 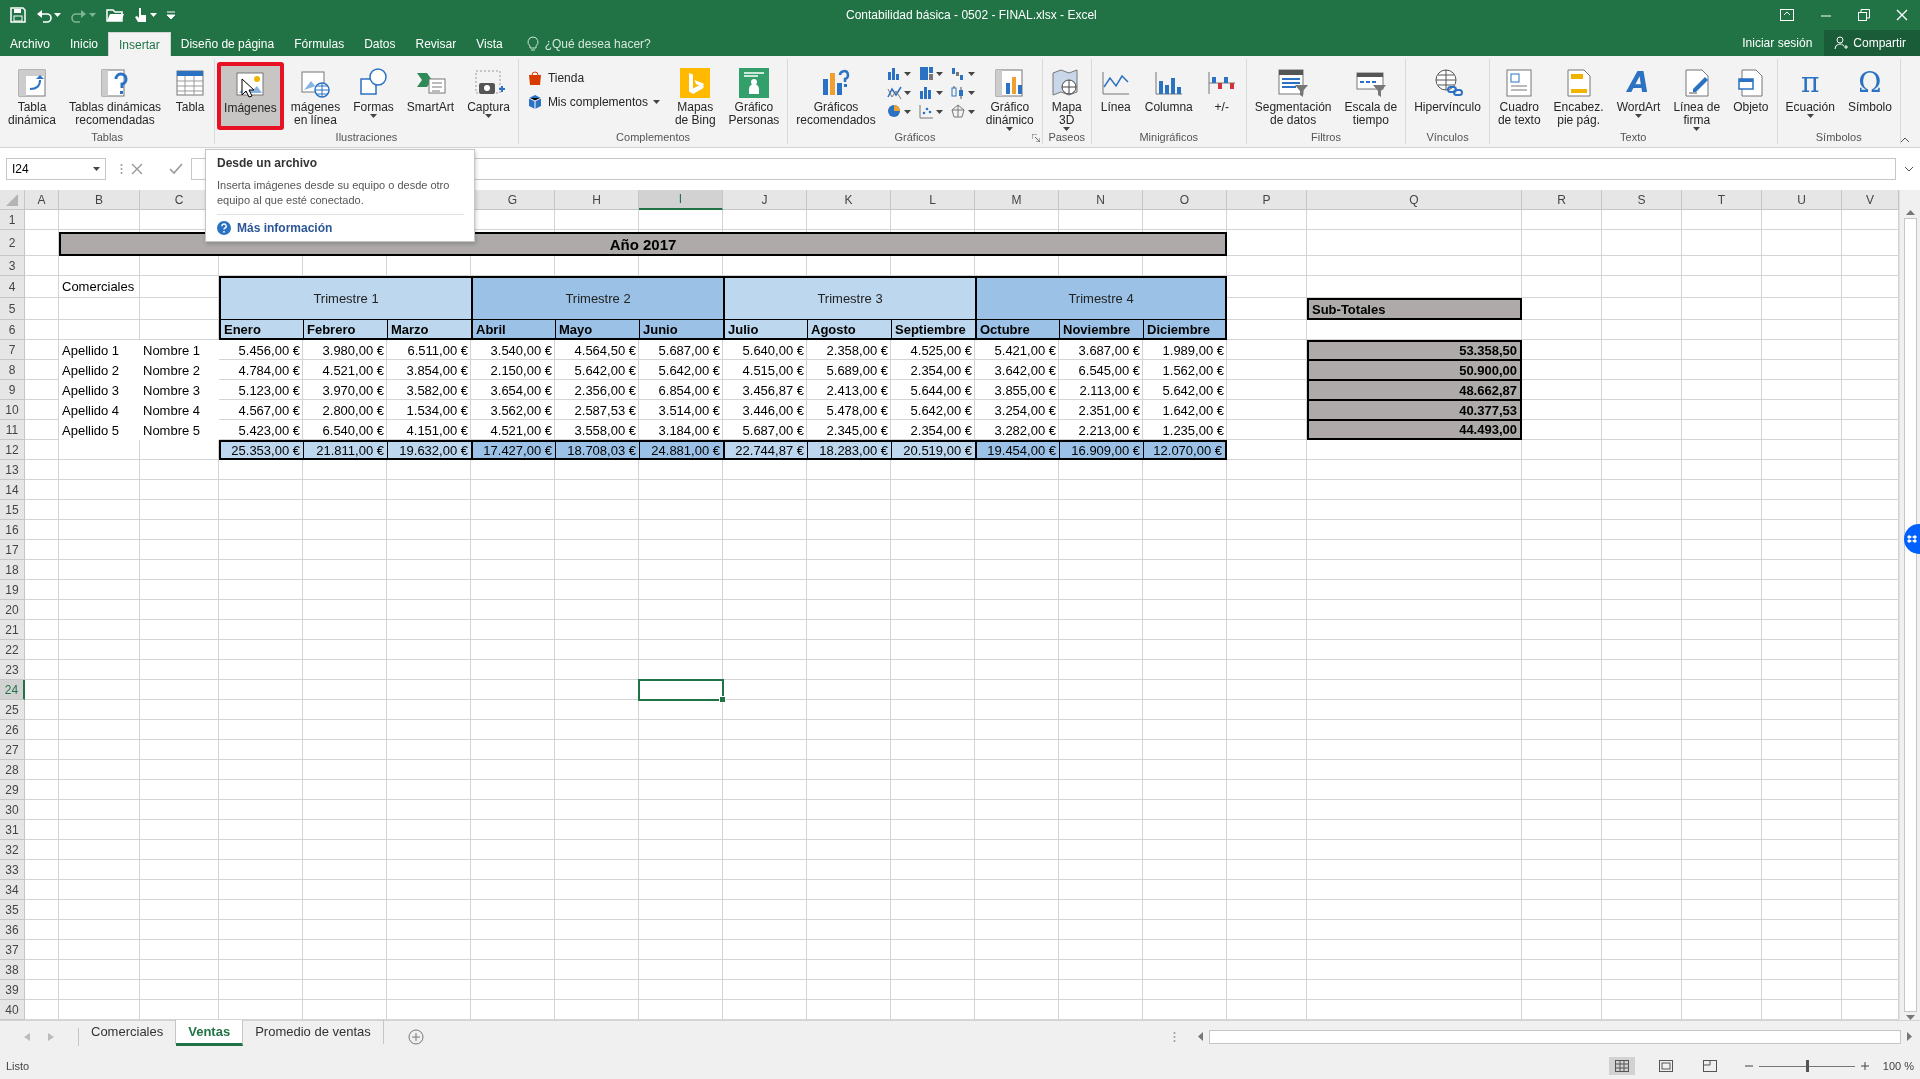 I want to click on row-header: 30, so click(x=12, y=810).